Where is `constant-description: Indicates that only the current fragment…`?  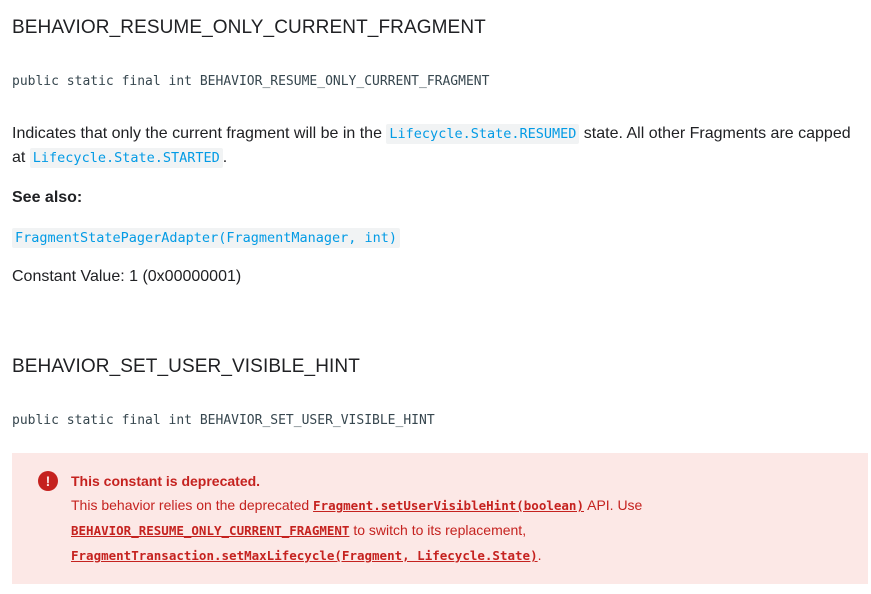
constant-description: Indicates that only the current fragment… is located at coordinates (440, 146).